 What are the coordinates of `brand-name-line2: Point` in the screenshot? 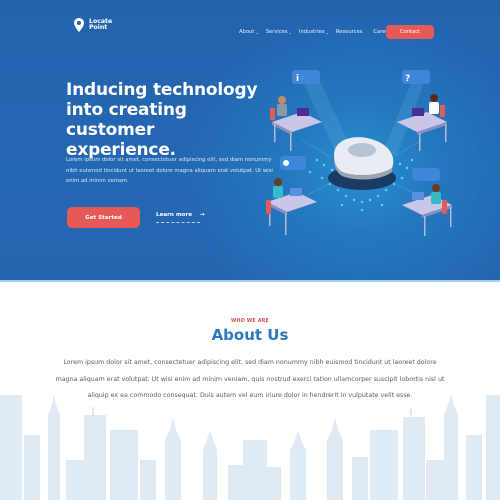 It's located at (98, 27).